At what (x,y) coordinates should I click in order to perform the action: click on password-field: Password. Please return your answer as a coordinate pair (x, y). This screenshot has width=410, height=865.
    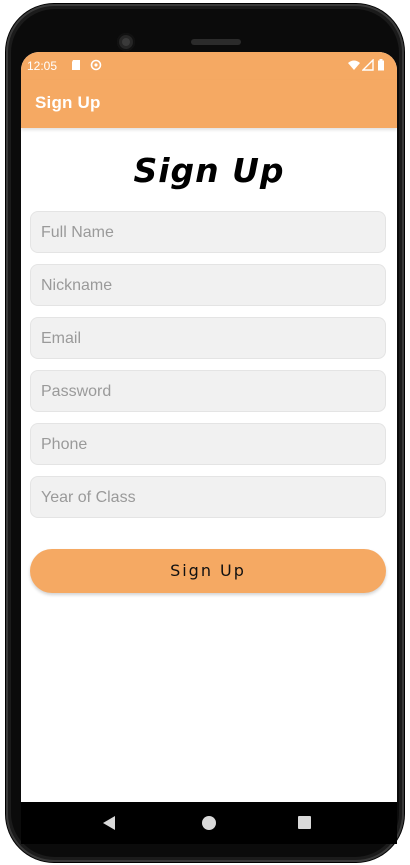
    Looking at the image, I should click on (208, 391).